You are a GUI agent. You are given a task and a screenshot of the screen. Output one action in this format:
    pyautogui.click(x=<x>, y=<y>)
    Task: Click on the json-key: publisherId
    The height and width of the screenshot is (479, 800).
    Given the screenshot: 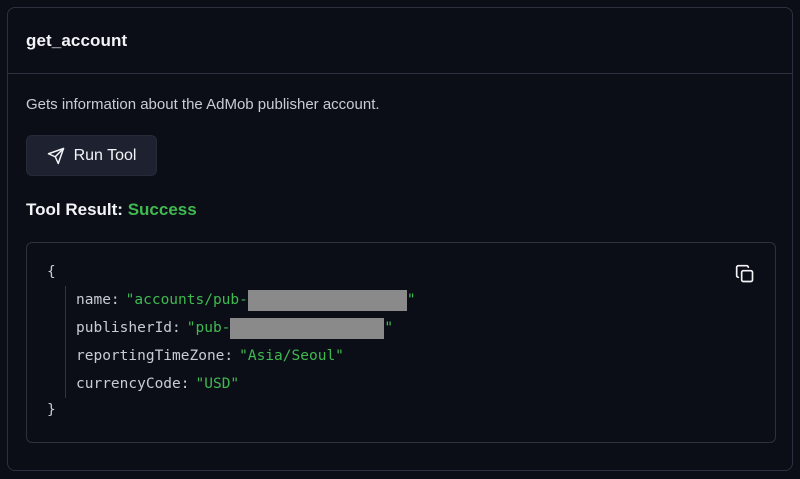 What is the action you would take?
    pyautogui.click(x=124, y=328)
    